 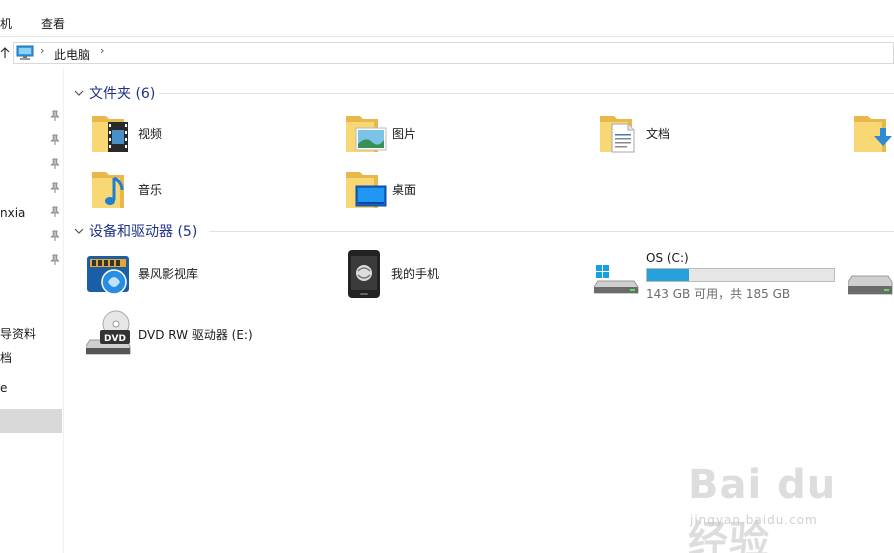 What do you see at coordinates (30, 213) in the screenshot?
I see `nav-item: nxia` at bounding box center [30, 213].